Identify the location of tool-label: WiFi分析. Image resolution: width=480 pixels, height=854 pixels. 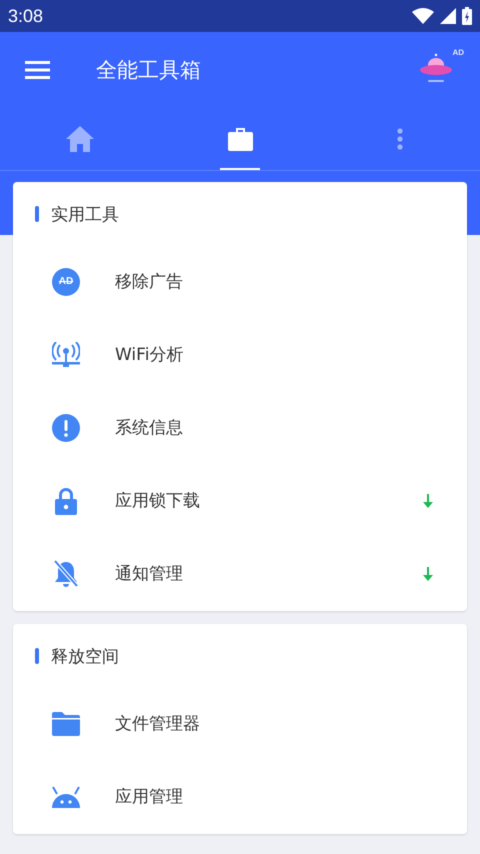
(149, 355).